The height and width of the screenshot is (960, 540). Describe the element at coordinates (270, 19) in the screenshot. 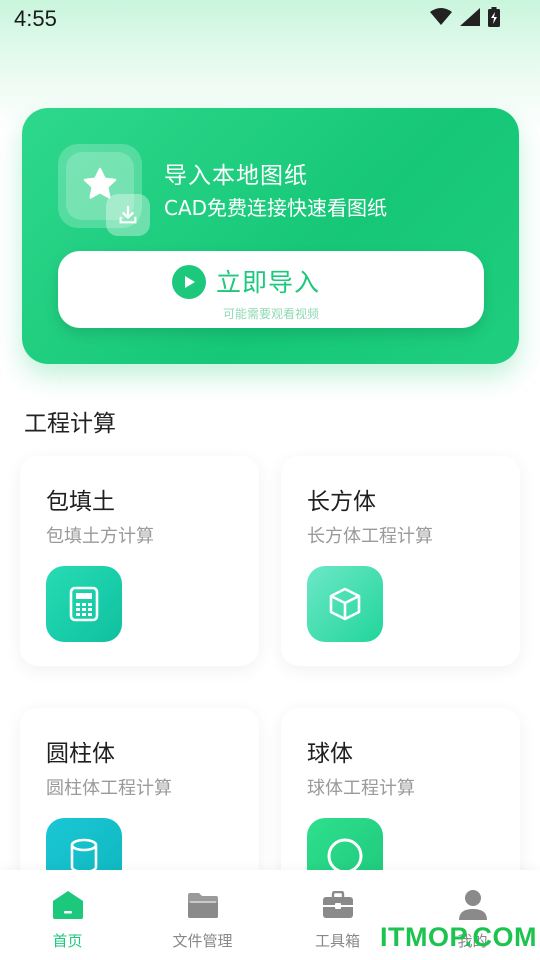

I see `status-bar: 4:55` at that location.